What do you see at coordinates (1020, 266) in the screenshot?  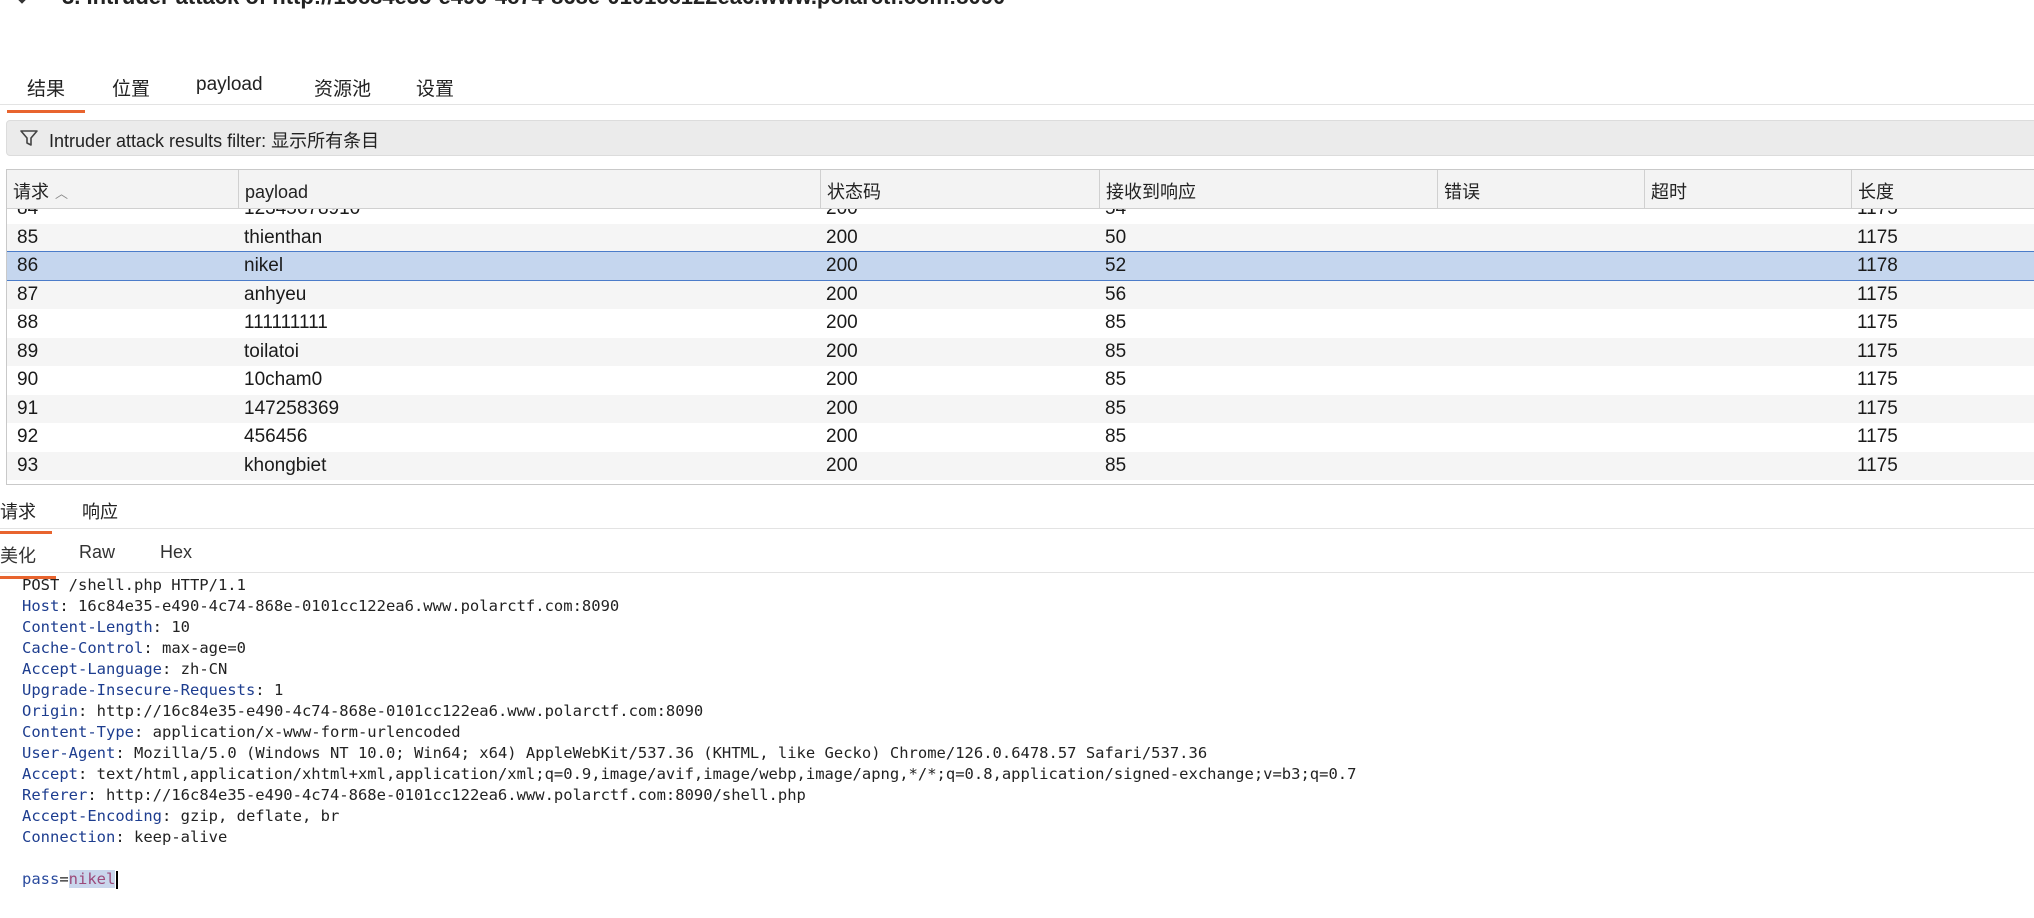 I see `table-row: 86 nikel 200 52 1178` at bounding box center [1020, 266].